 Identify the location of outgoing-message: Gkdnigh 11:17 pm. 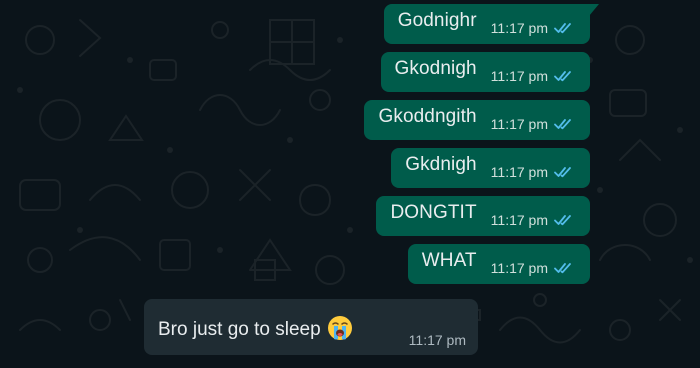
(490, 168).